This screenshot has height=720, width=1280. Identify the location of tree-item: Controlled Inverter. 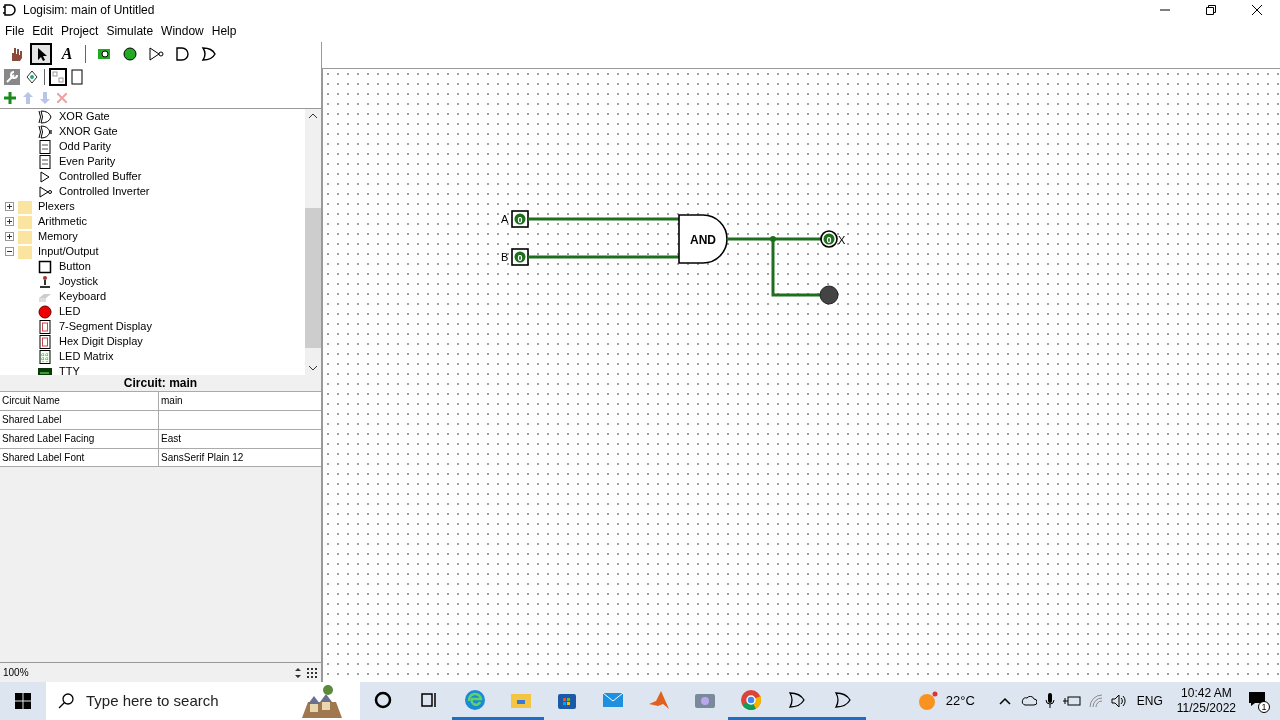
(104, 191).